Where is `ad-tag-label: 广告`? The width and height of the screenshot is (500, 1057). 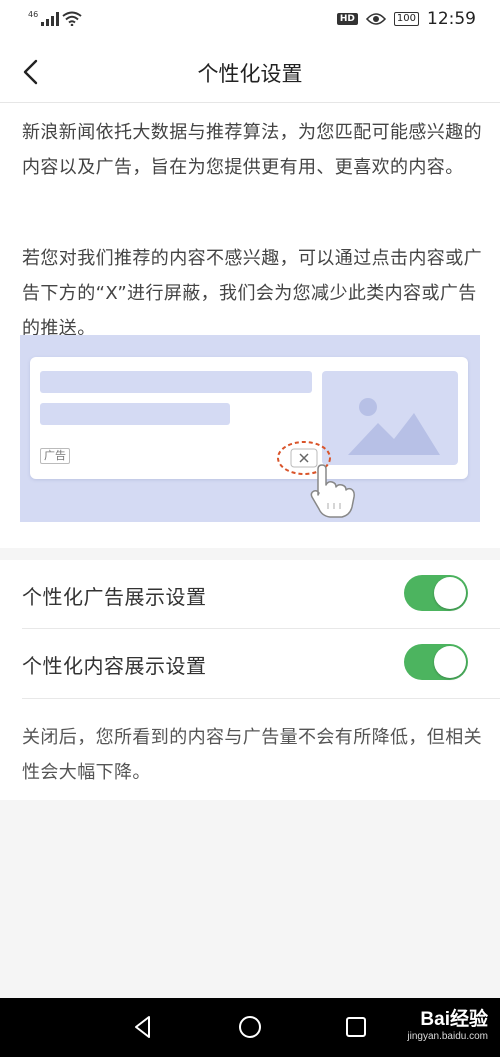
ad-tag-label: 广告 is located at coordinates (55, 456).